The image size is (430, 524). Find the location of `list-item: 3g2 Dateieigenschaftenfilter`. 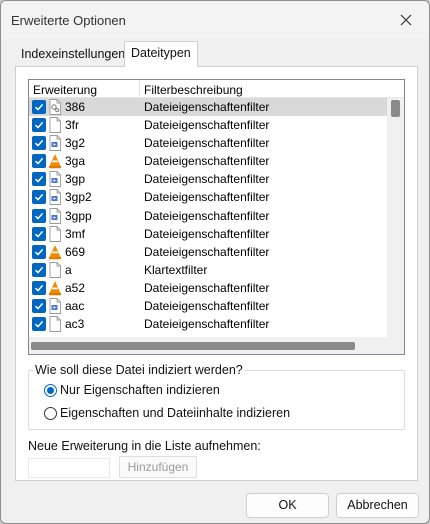

list-item: 3g2 Dateieigenschaftenfilter is located at coordinates (208, 143).